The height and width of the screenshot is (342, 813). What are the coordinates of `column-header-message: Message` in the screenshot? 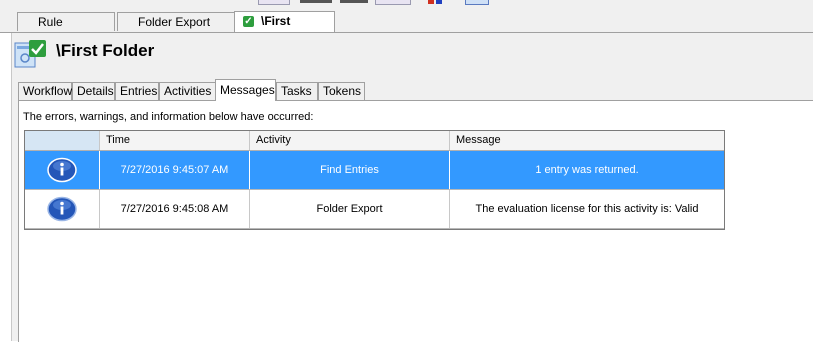 It's located at (587, 140).